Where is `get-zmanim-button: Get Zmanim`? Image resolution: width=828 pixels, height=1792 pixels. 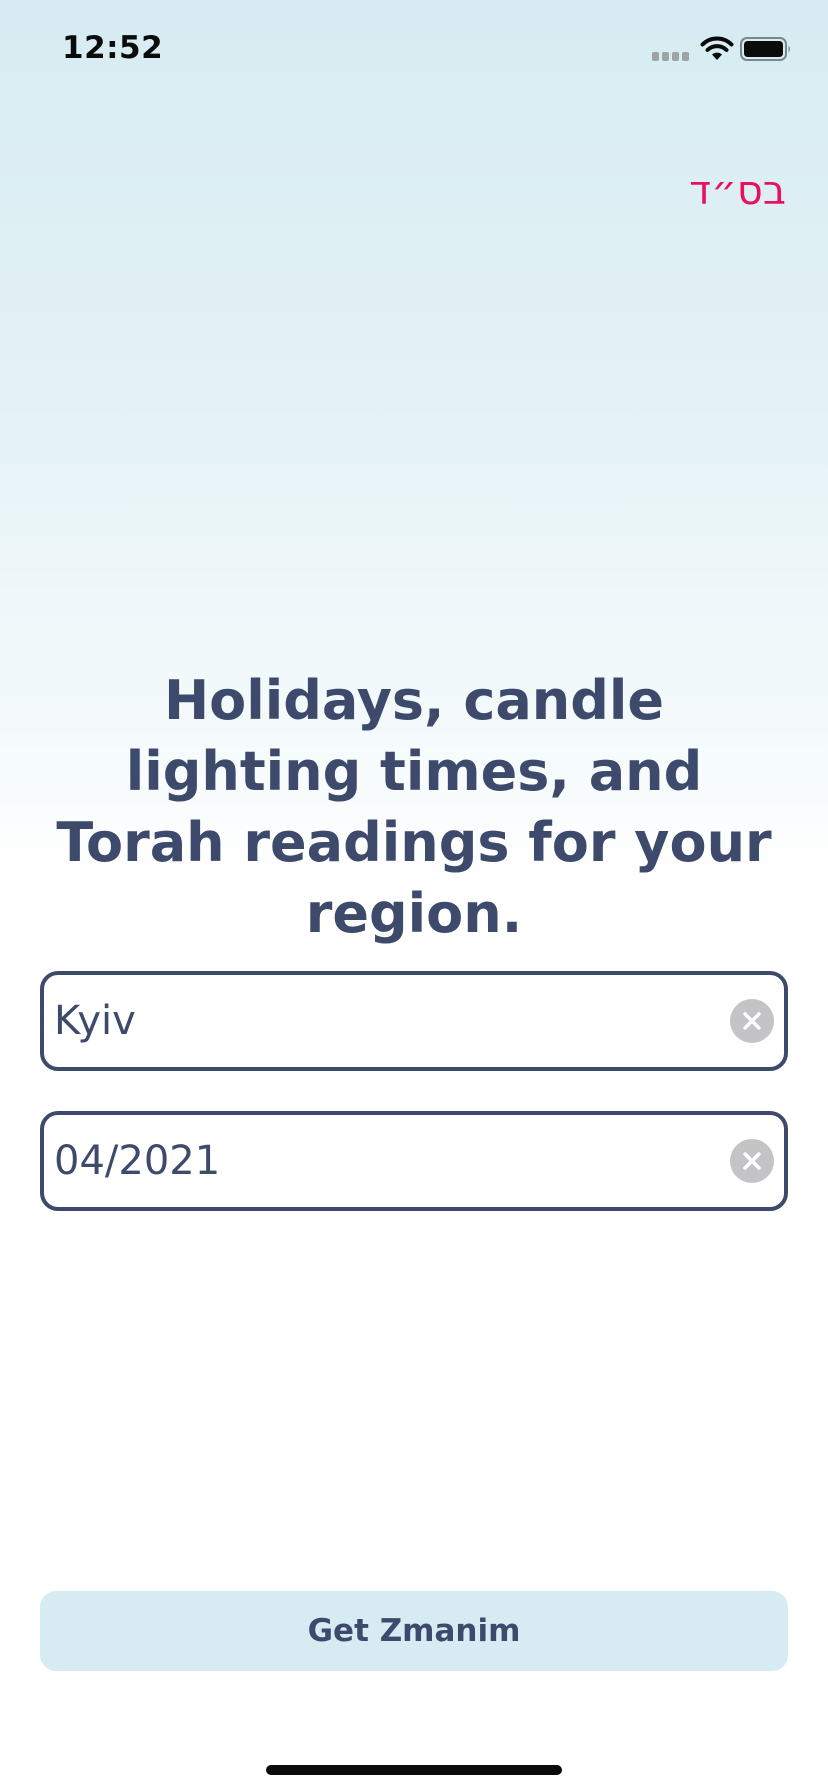
get-zmanim-button: Get Zmanim is located at coordinates (414, 1631).